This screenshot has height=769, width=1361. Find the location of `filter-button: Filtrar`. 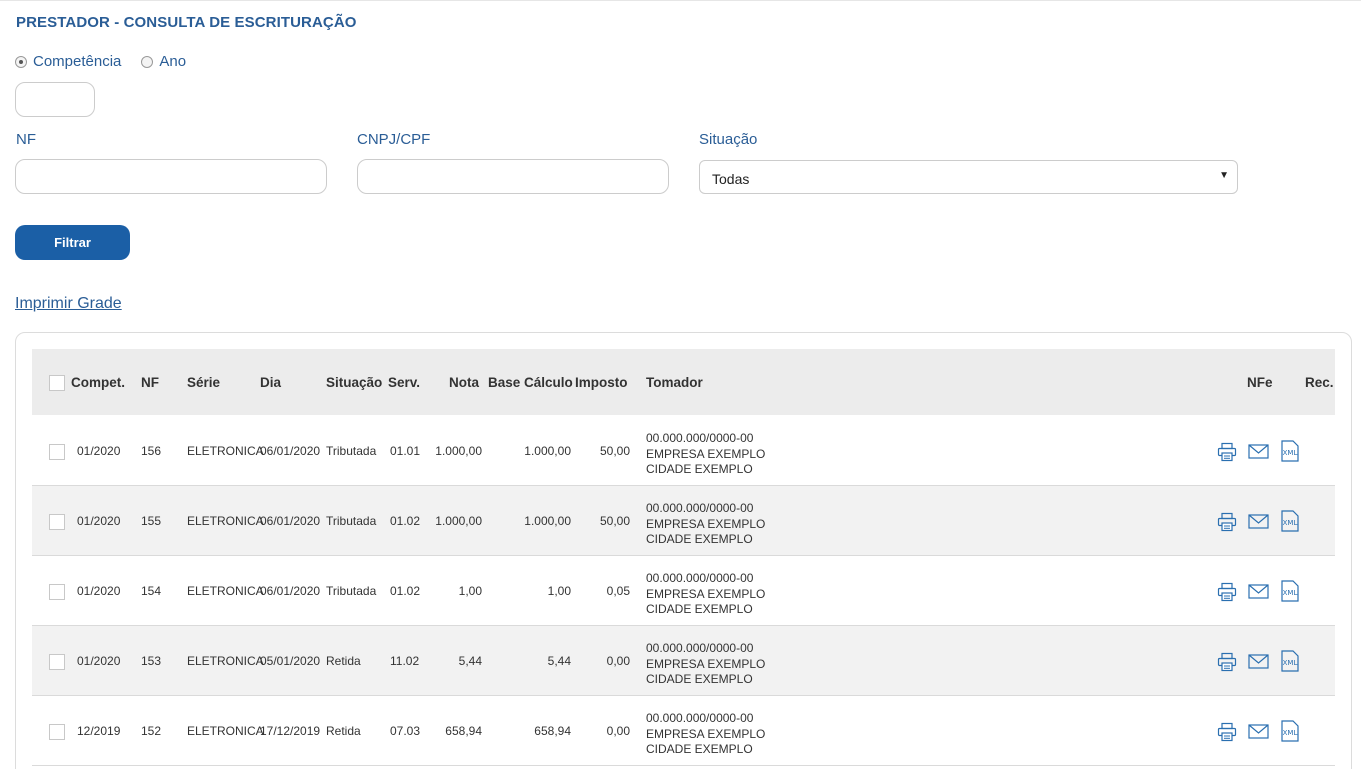

filter-button: Filtrar is located at coordinates (72, 242).